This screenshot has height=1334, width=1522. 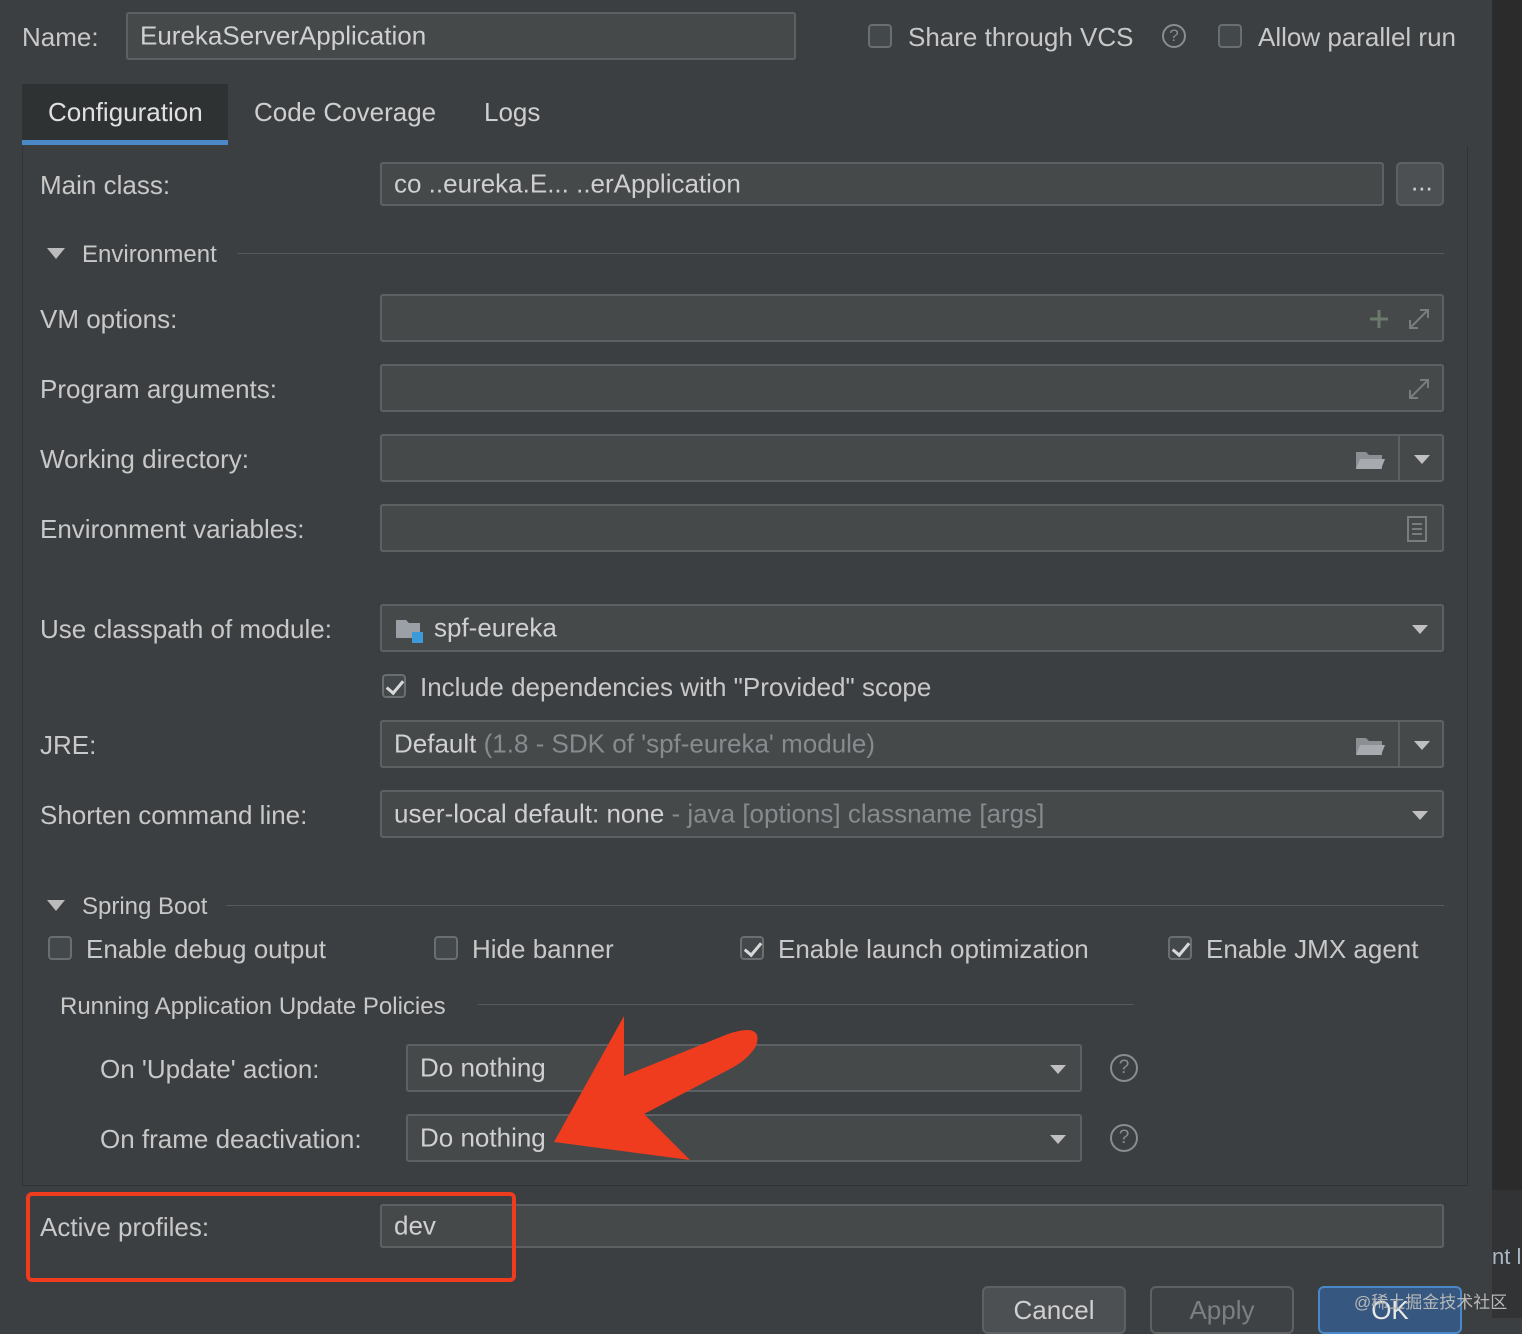 What do you see at coordinates (60, 37) in the screenshot?
I see `name-label: Name:` at bounding box center [60, 37].